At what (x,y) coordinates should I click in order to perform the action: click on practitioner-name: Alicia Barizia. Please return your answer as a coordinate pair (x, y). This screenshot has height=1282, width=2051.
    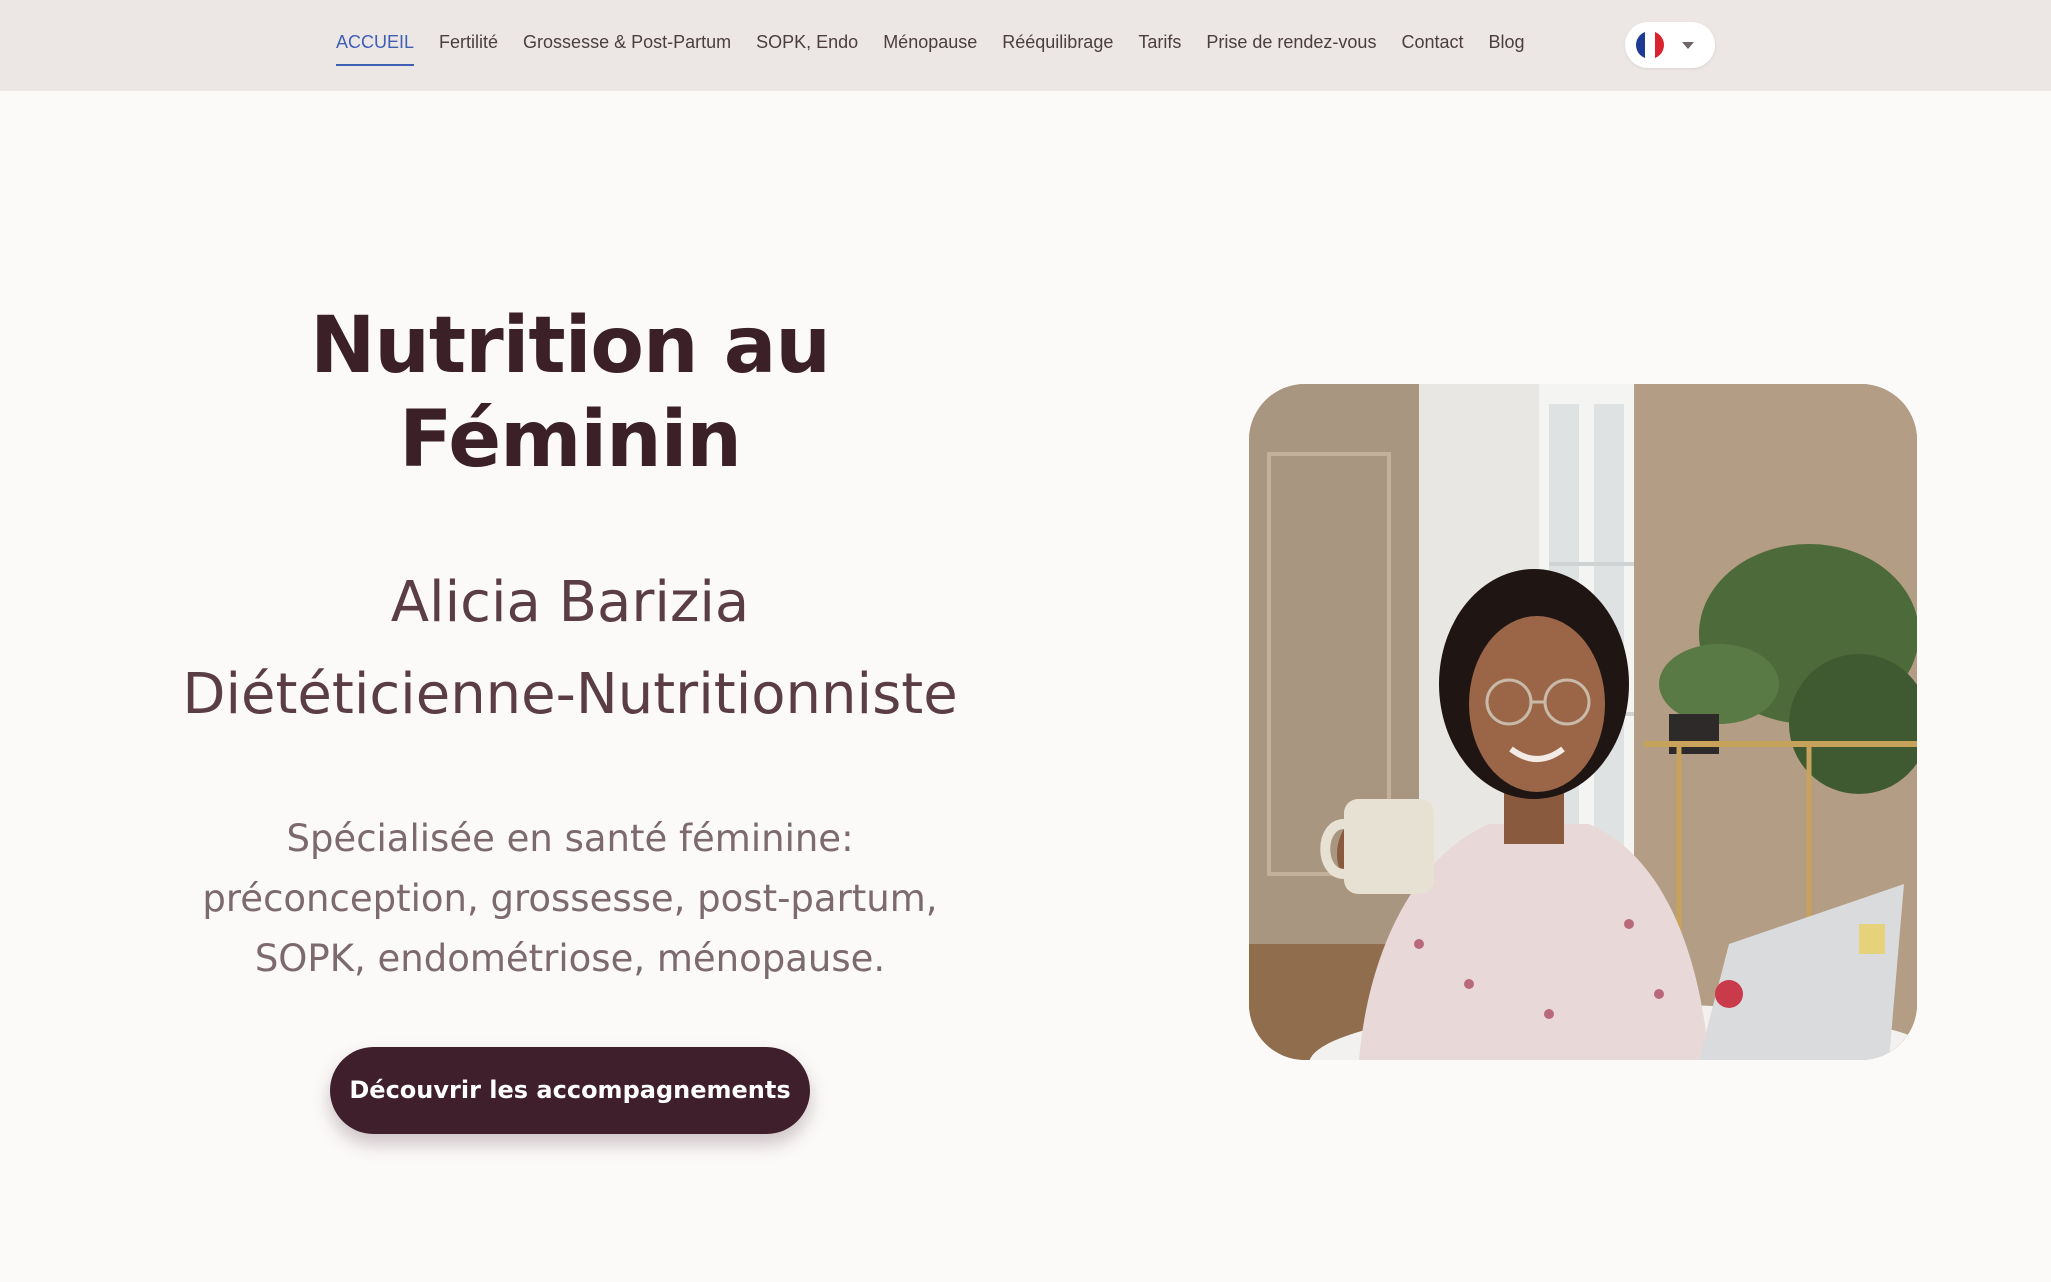
    Looking at the image, I should click on (570, 603).